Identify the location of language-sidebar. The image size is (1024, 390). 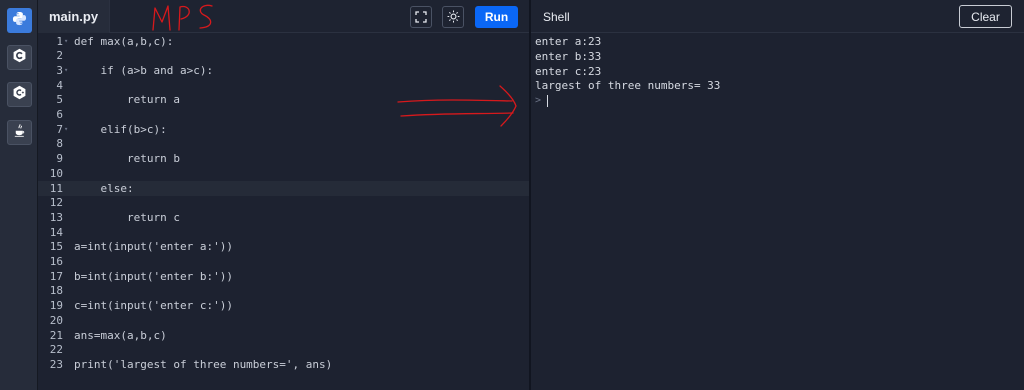
(19, 195).